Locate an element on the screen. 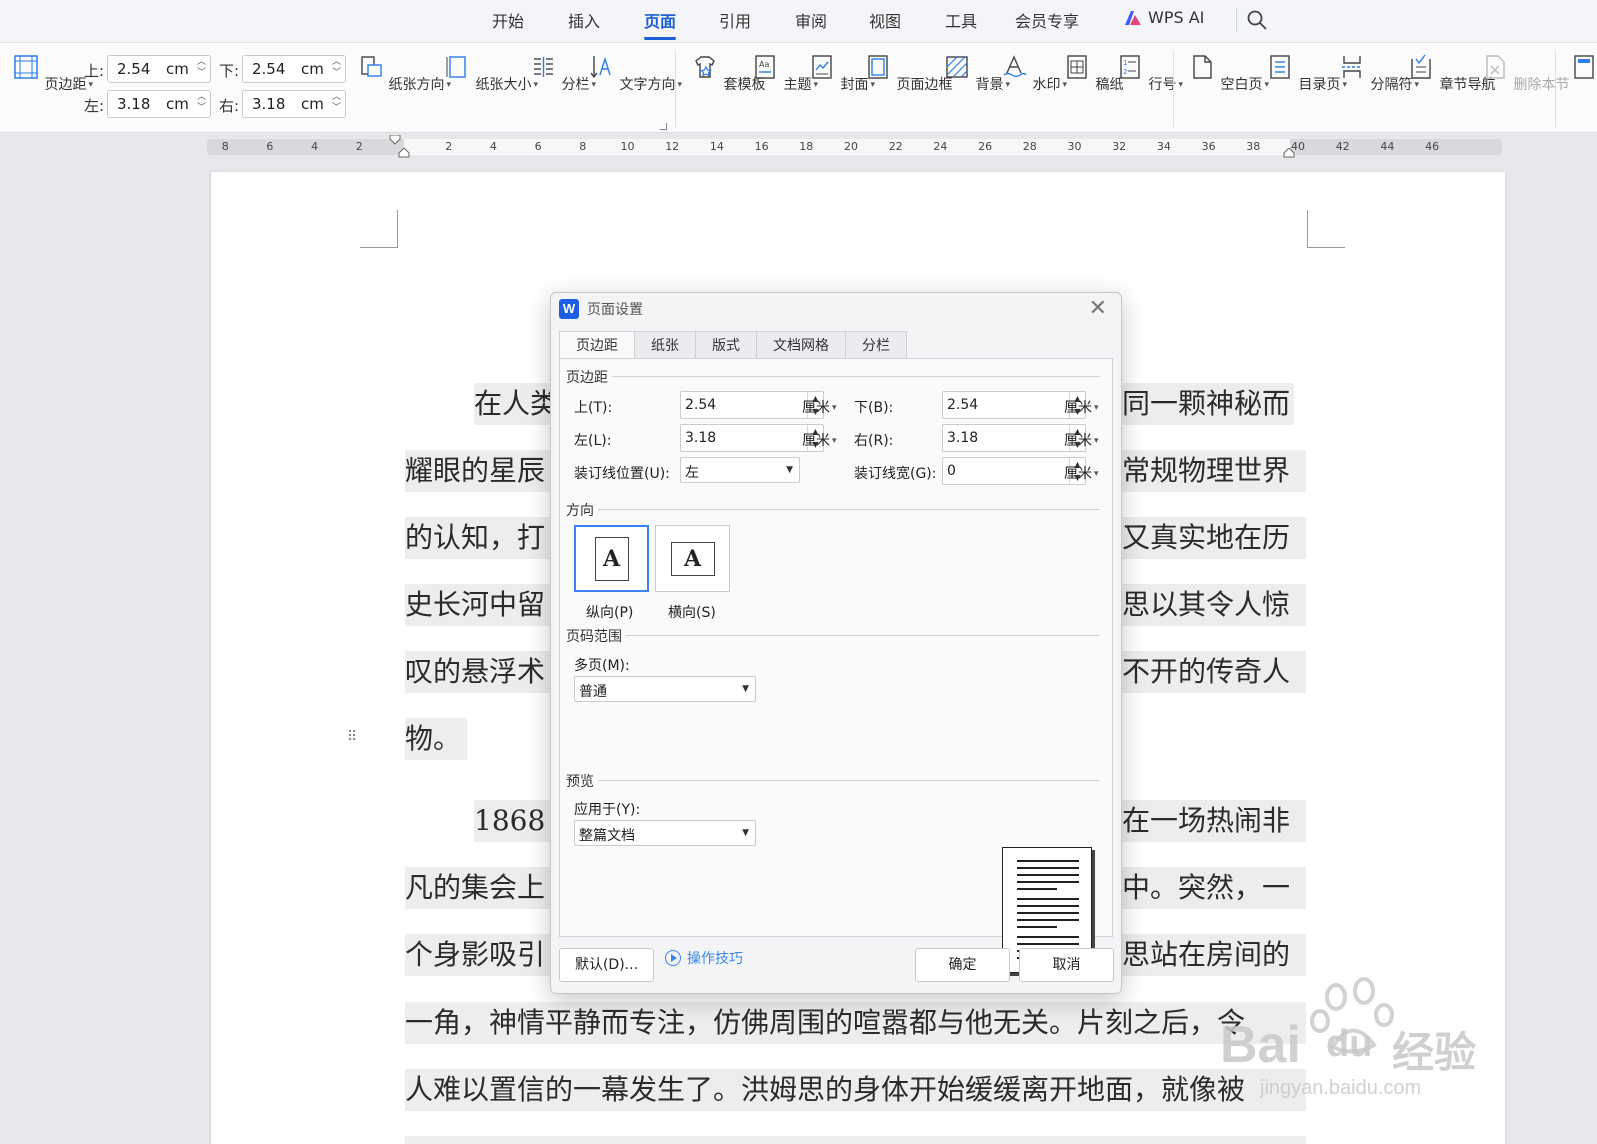 The height and width of the screenshot is (1144, 1597). paragraph-line: 常规物理世界 is located at coordinates (1214, 471).